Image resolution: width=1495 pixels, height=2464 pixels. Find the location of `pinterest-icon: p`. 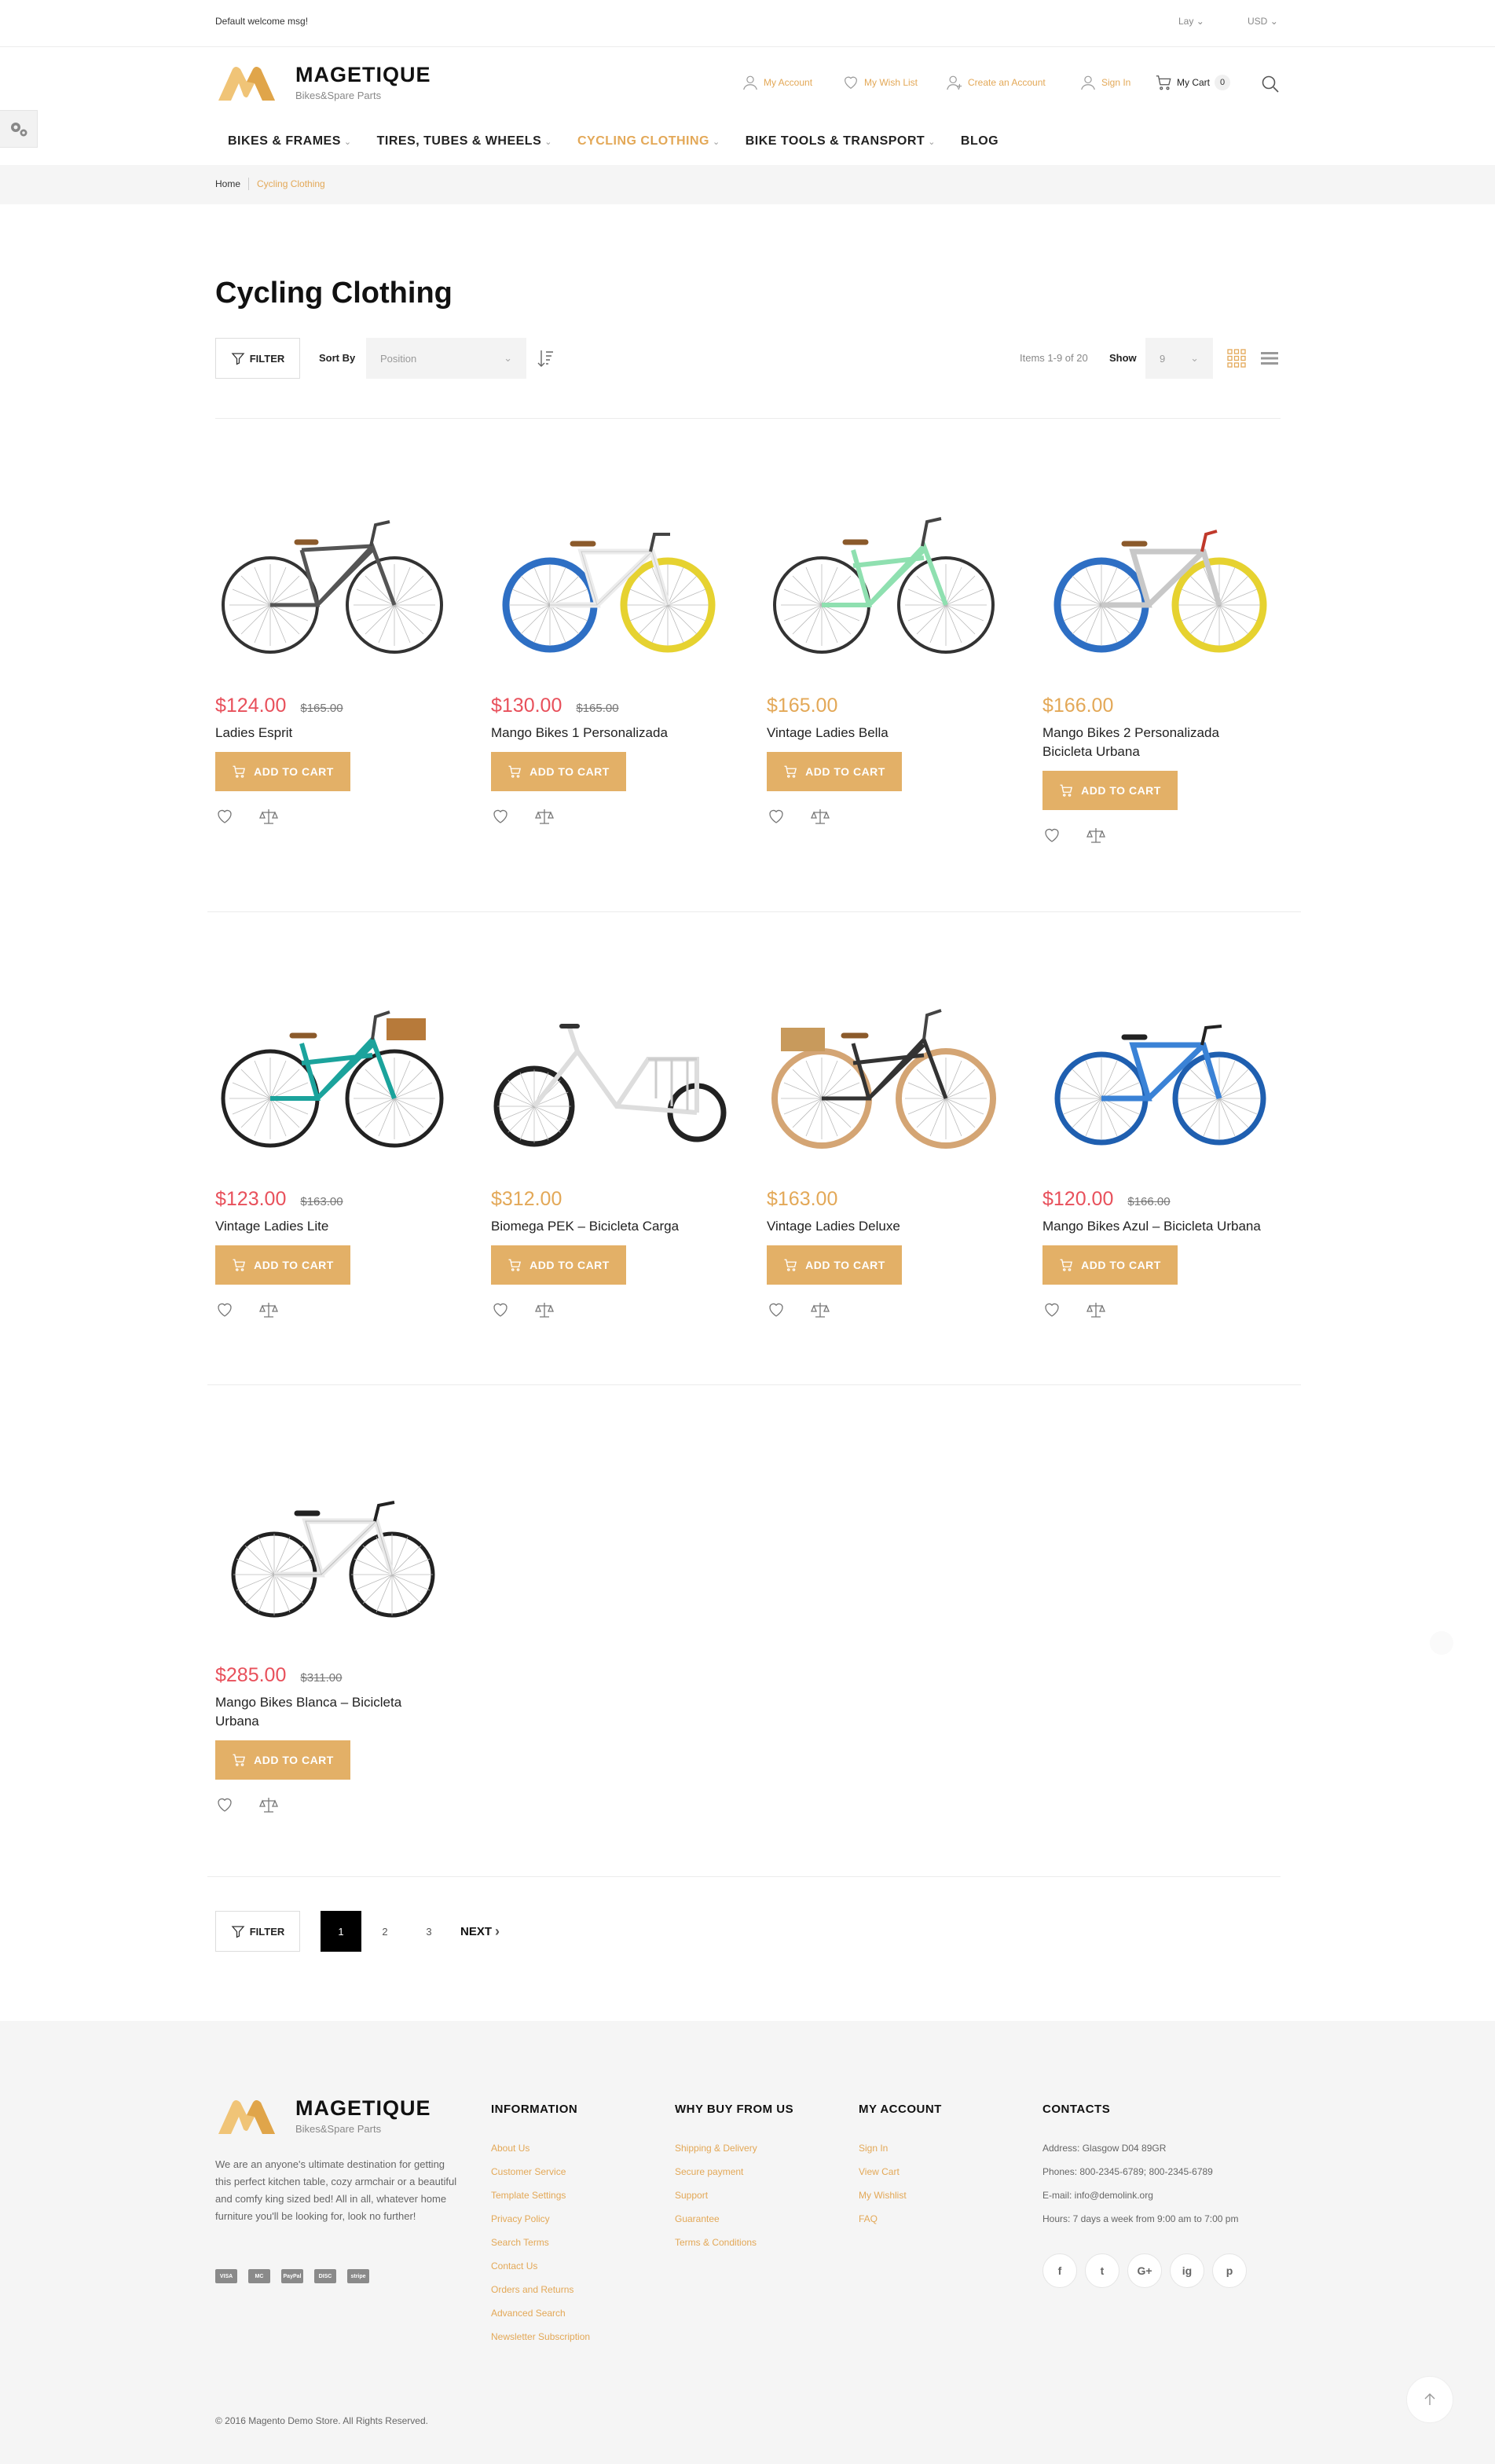

pinterest-icon: p is located at coordinates (1229, 2270).